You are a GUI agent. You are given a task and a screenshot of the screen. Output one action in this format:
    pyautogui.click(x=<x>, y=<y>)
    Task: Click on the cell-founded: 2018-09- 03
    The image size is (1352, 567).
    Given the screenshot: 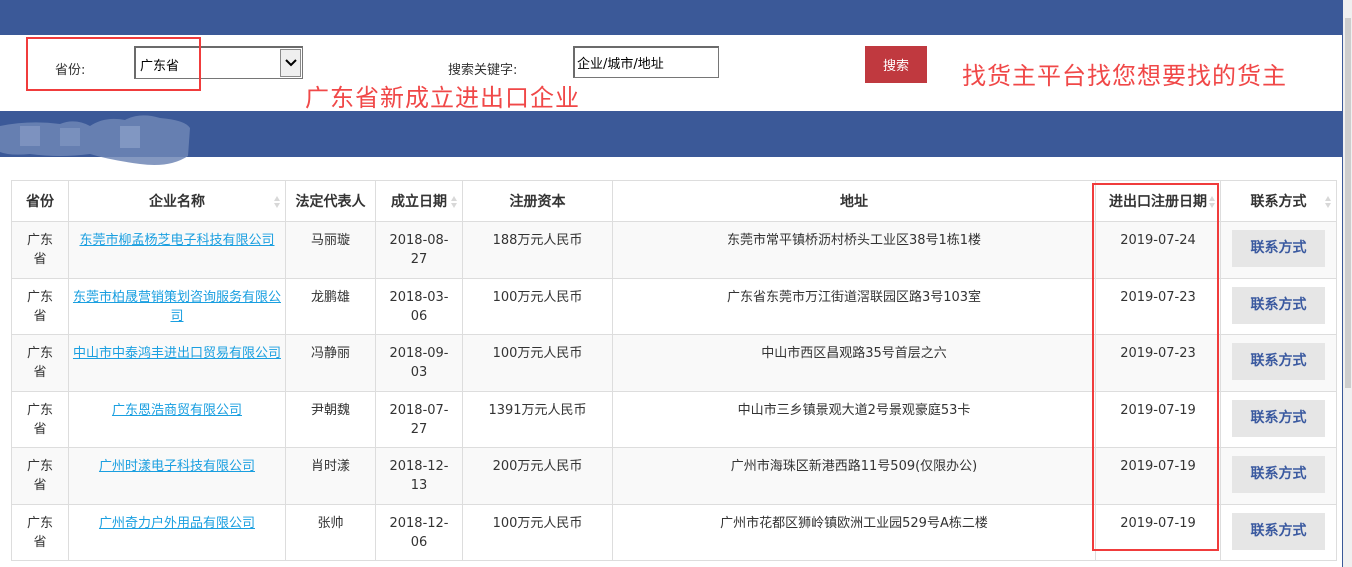 What is the action you would take?
    pyautogui.click(x=419, y=363)
    